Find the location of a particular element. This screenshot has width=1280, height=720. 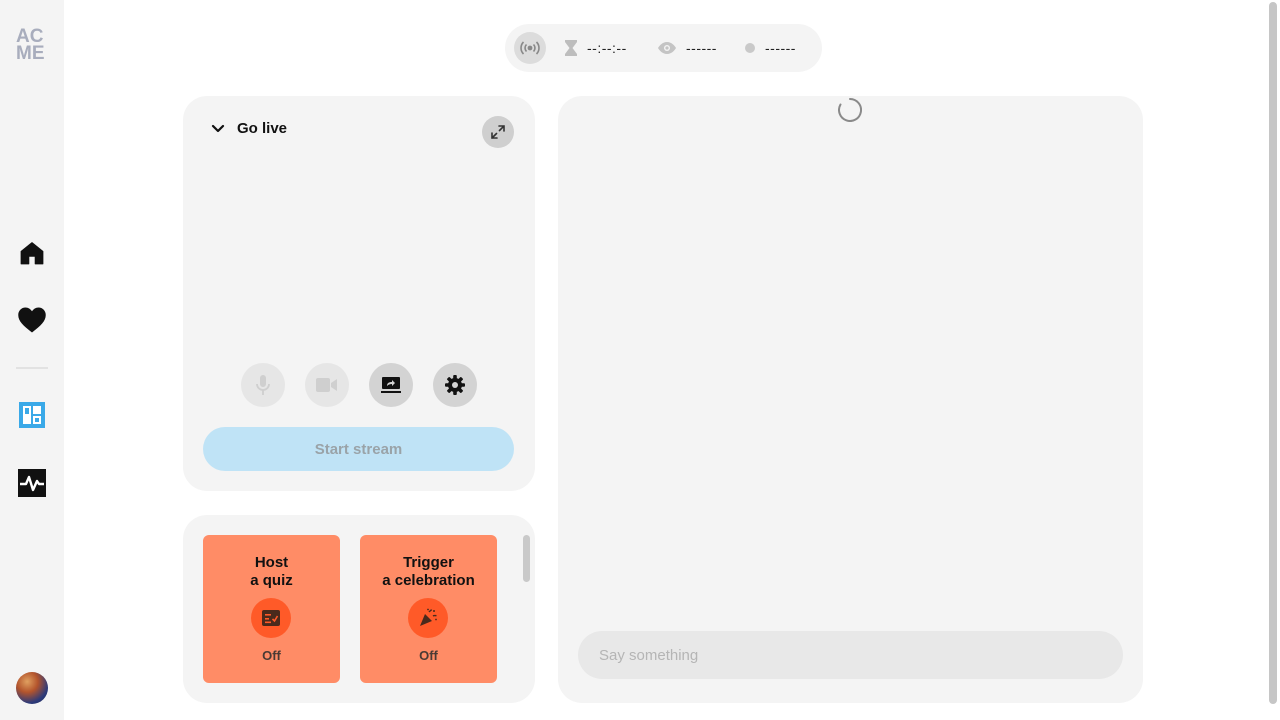

card-title-line-1: Trigger is located at coordinates (428, 562).